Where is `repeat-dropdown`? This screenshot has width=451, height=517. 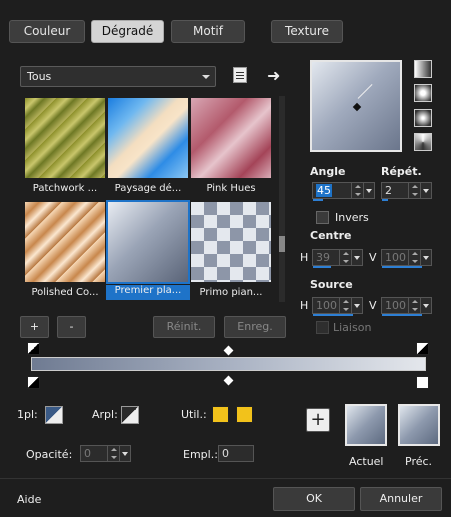
repeat-dropdown is located at coordinates (426, 190).